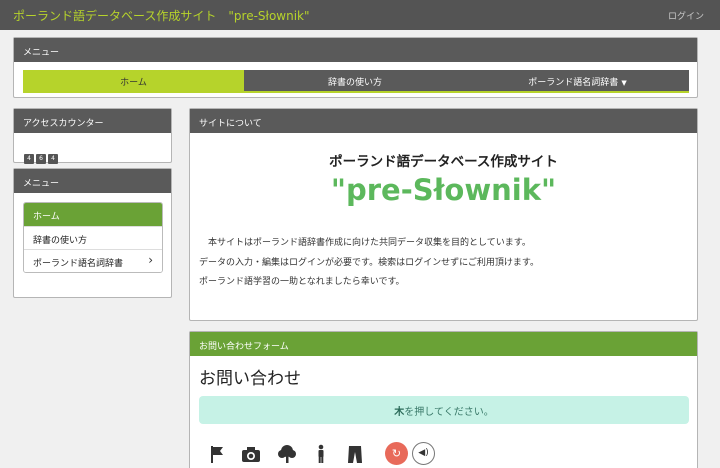 This screenshot has width=720, height=468. Describe the element at coordinates (302, 282) in the screenshot. I see `about-line-3: ポーランド語学習の一助となれましたら幸いです。` at that location.